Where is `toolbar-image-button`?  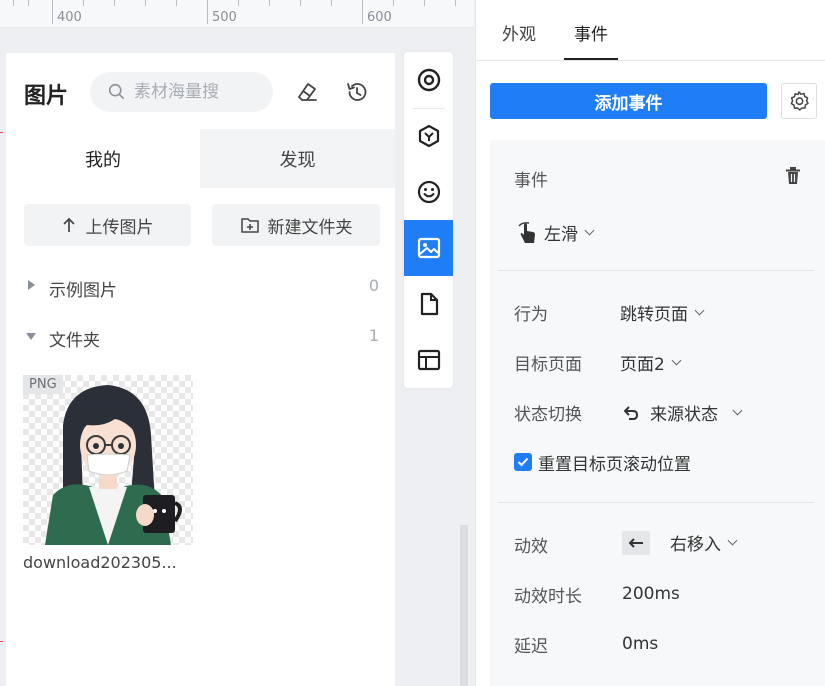 toolbar-image-button is located at coordinates (428, 248).